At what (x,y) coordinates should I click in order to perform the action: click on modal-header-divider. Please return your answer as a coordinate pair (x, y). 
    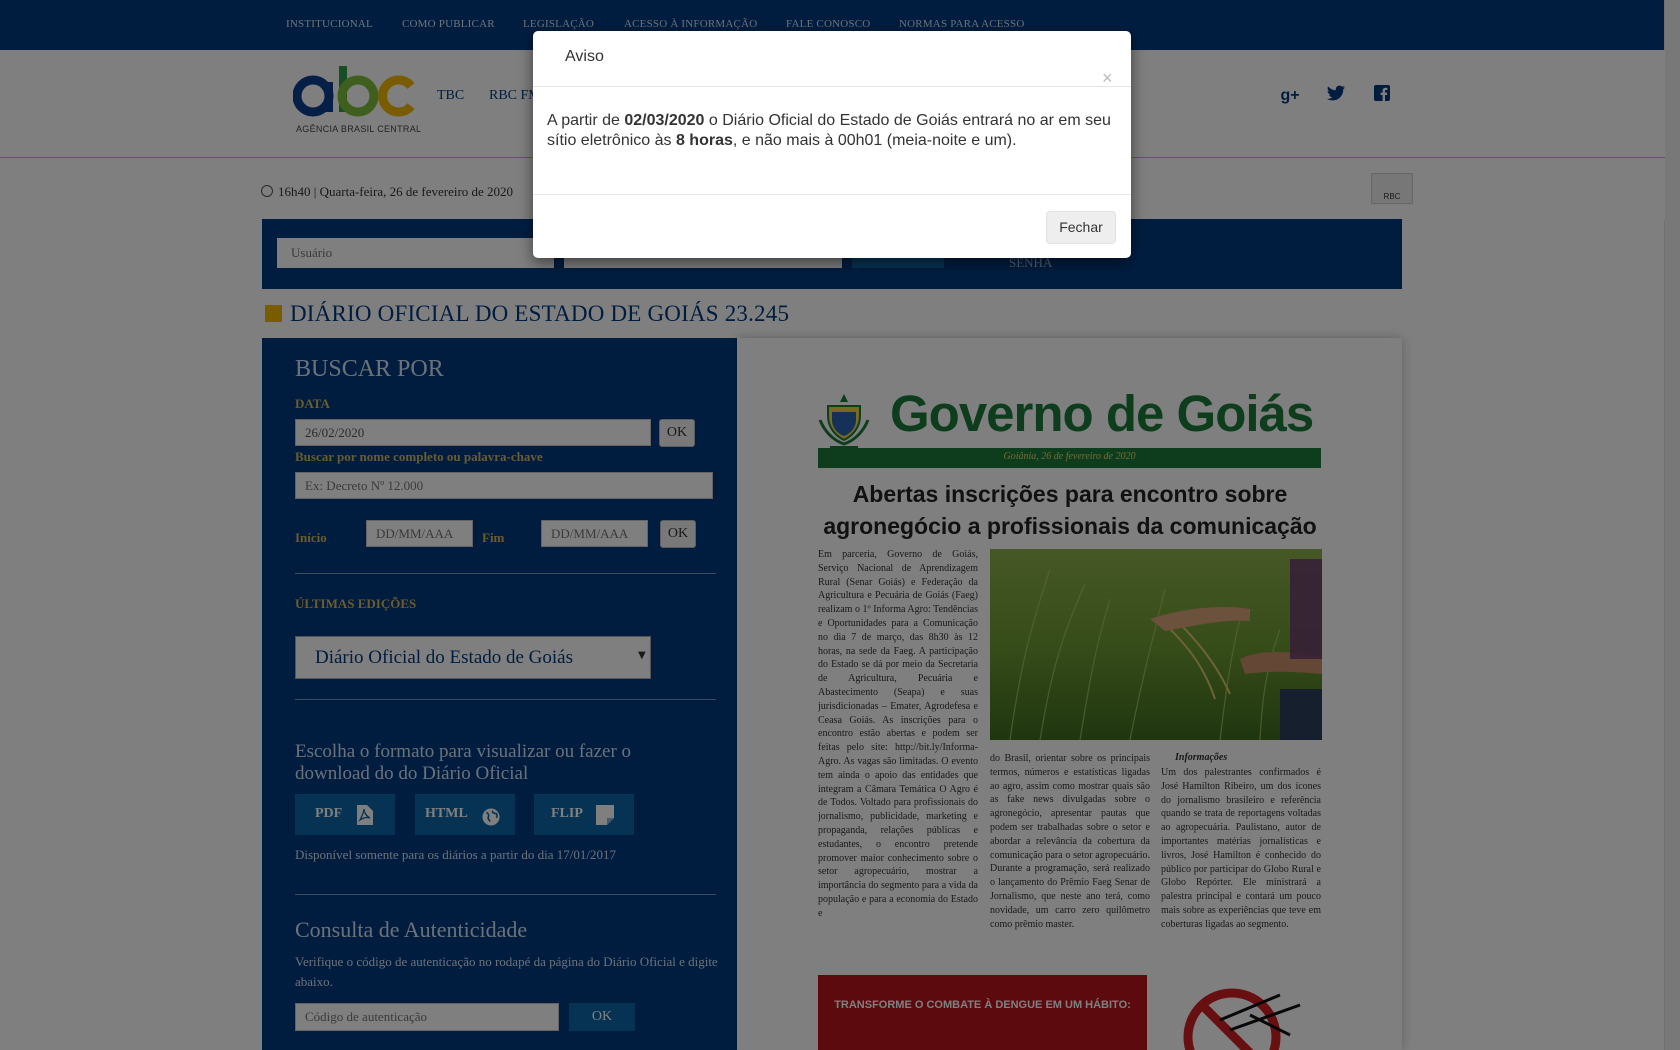
    Looking at the image, I should click on (832, 86).